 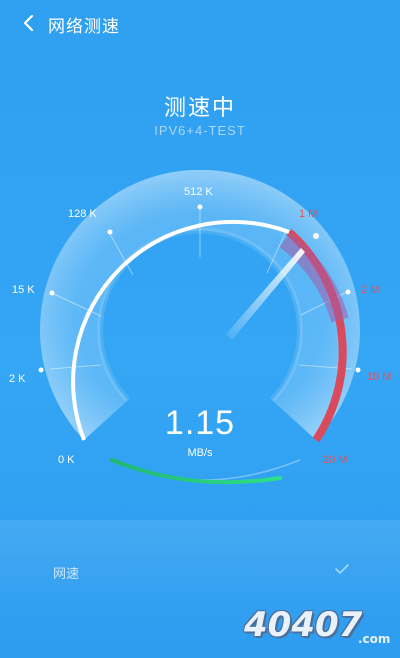 I want to click on check-icon, so click(x=342, y=569).